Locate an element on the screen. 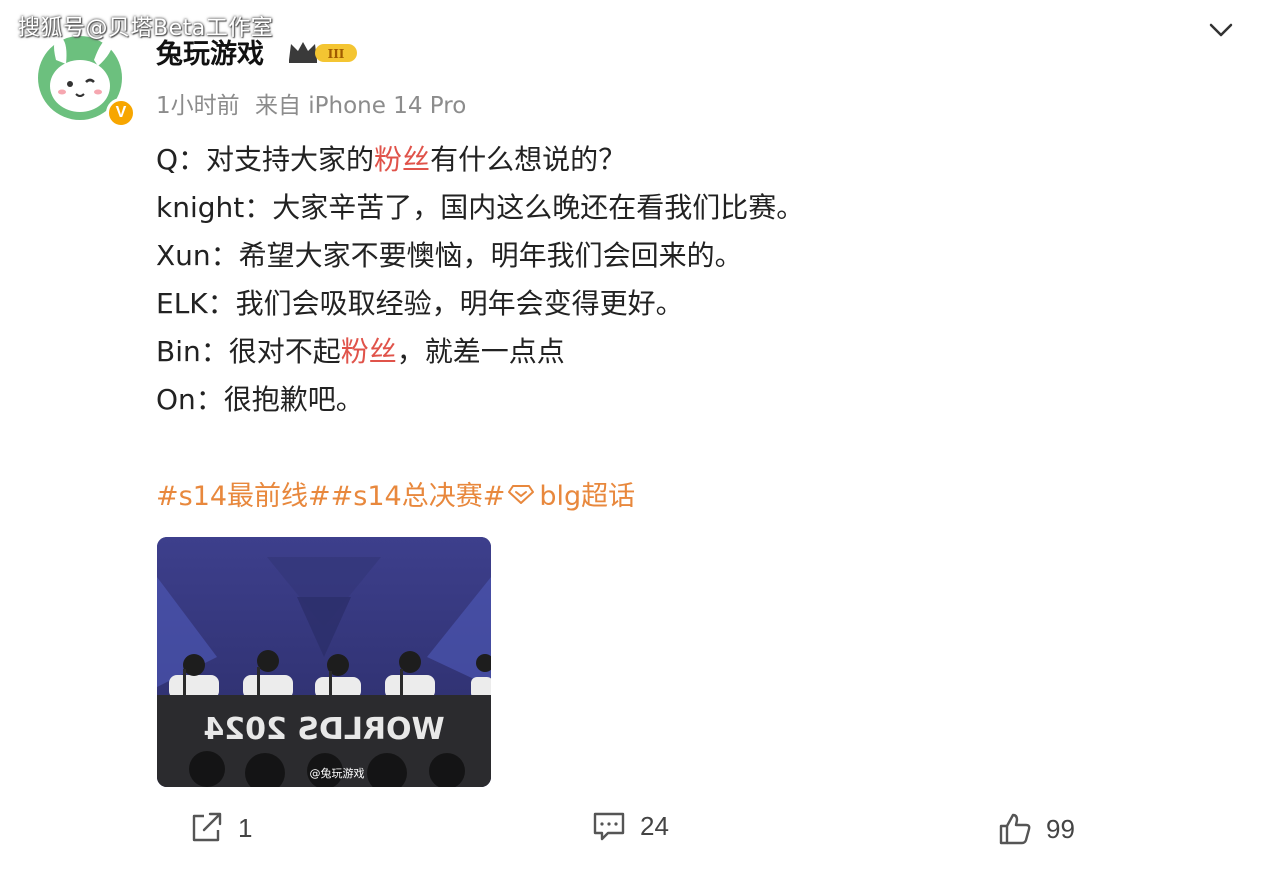 The width and height of the screenshot is (1268, 870). post-line: Xun：希望大家不要懊恼，明年我们会回来的。 is located at coordinates (449, 255).